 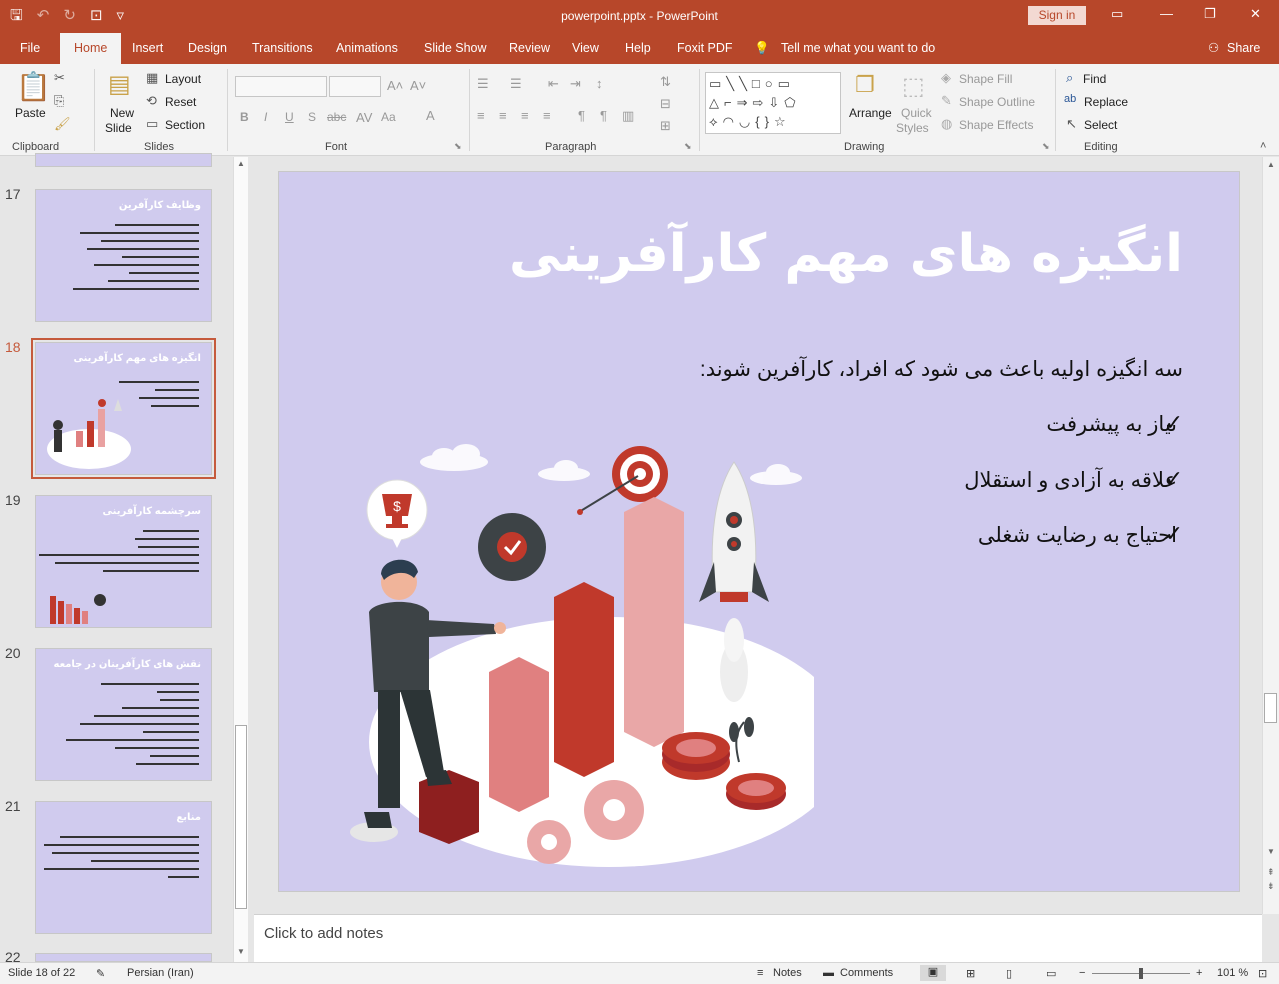 I want to click on replace-button: Replace, so click(x=1106, y=102).